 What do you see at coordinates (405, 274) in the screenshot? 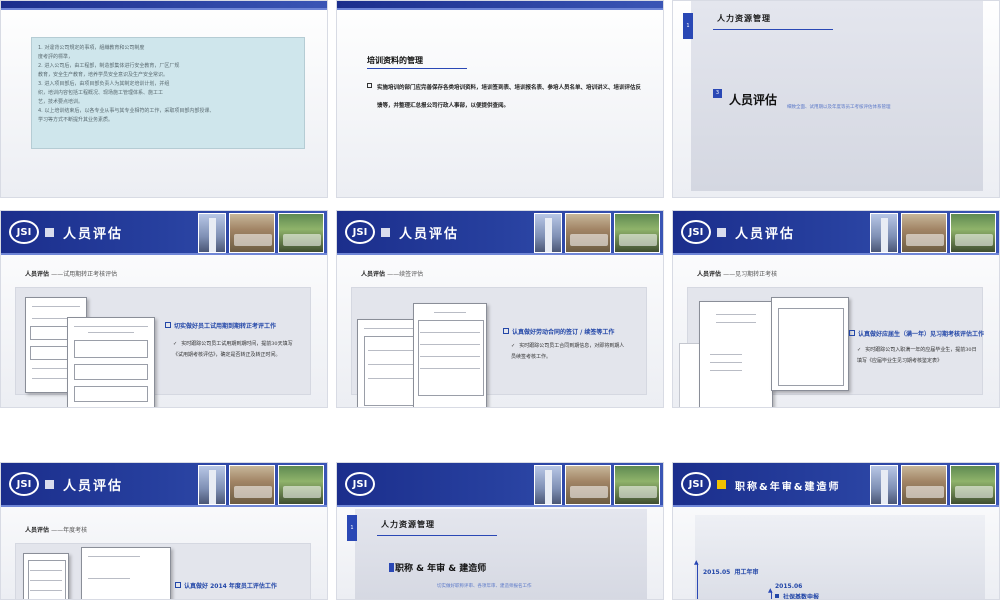
I see `subtitle-sub: ——续签评估` at bounding box center [405, 274].